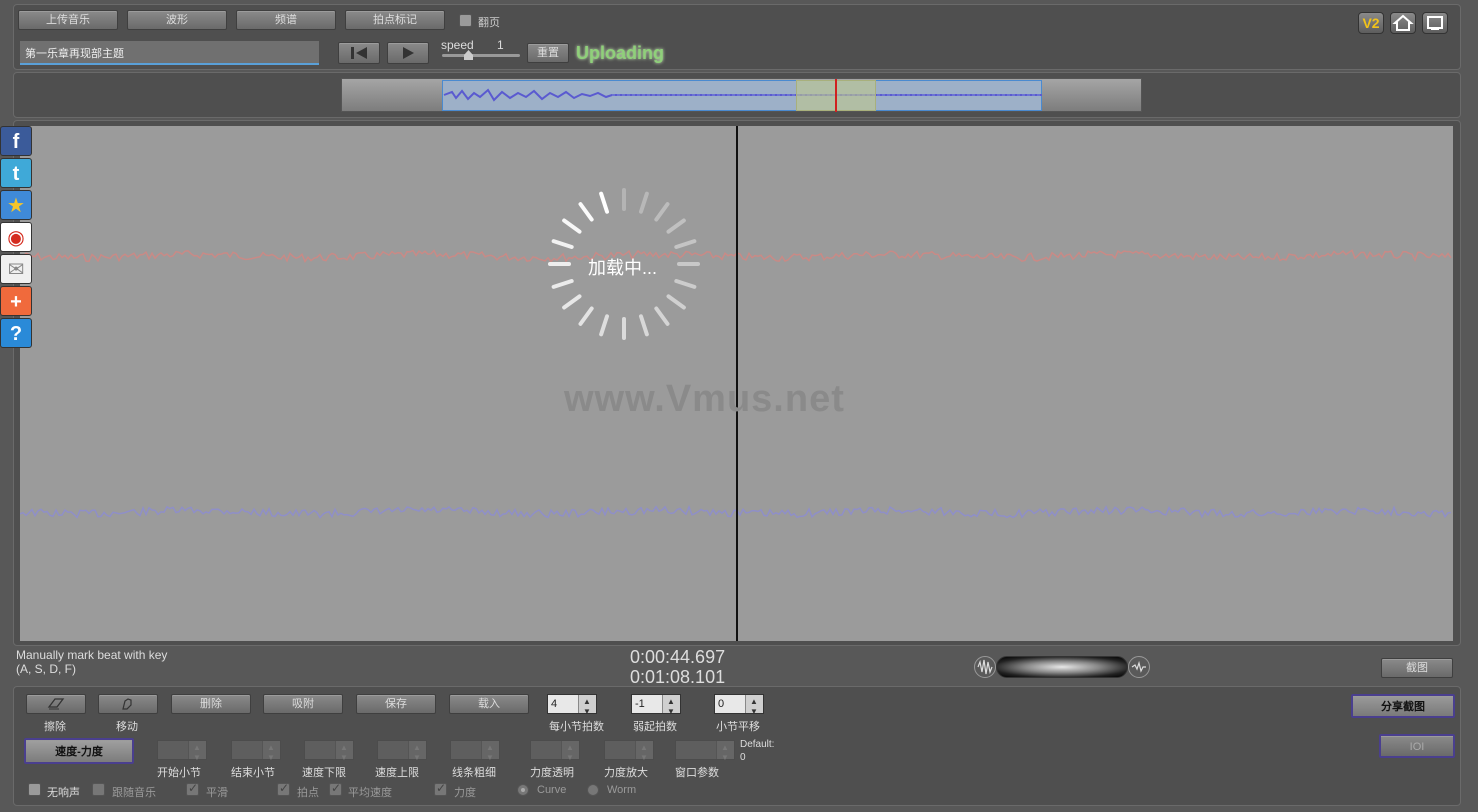 This screenshot has width=1478, height=812. What do you see at coordinates (593, 790) in the screenshot?
I see `worm-radio` at bounding box center [593, 790].